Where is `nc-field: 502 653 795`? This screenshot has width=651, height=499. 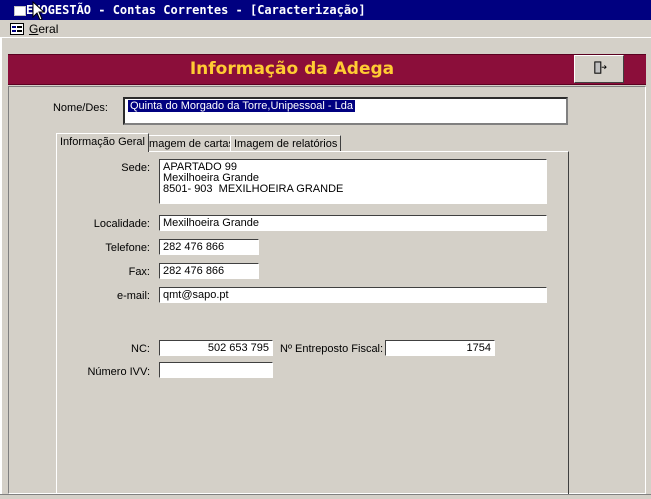 nc-field: 502 653 795 is located at coordinates (216, 348).